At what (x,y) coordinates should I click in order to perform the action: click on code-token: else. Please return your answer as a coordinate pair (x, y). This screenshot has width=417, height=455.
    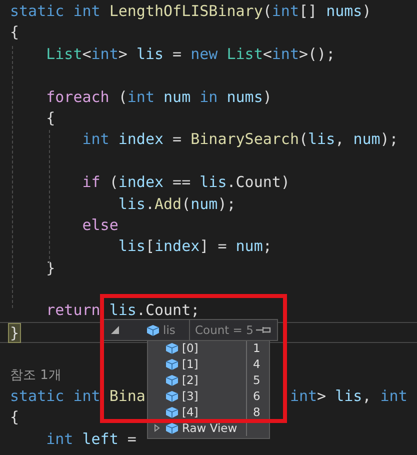
    Looking at the image, I should click on (99, 225).